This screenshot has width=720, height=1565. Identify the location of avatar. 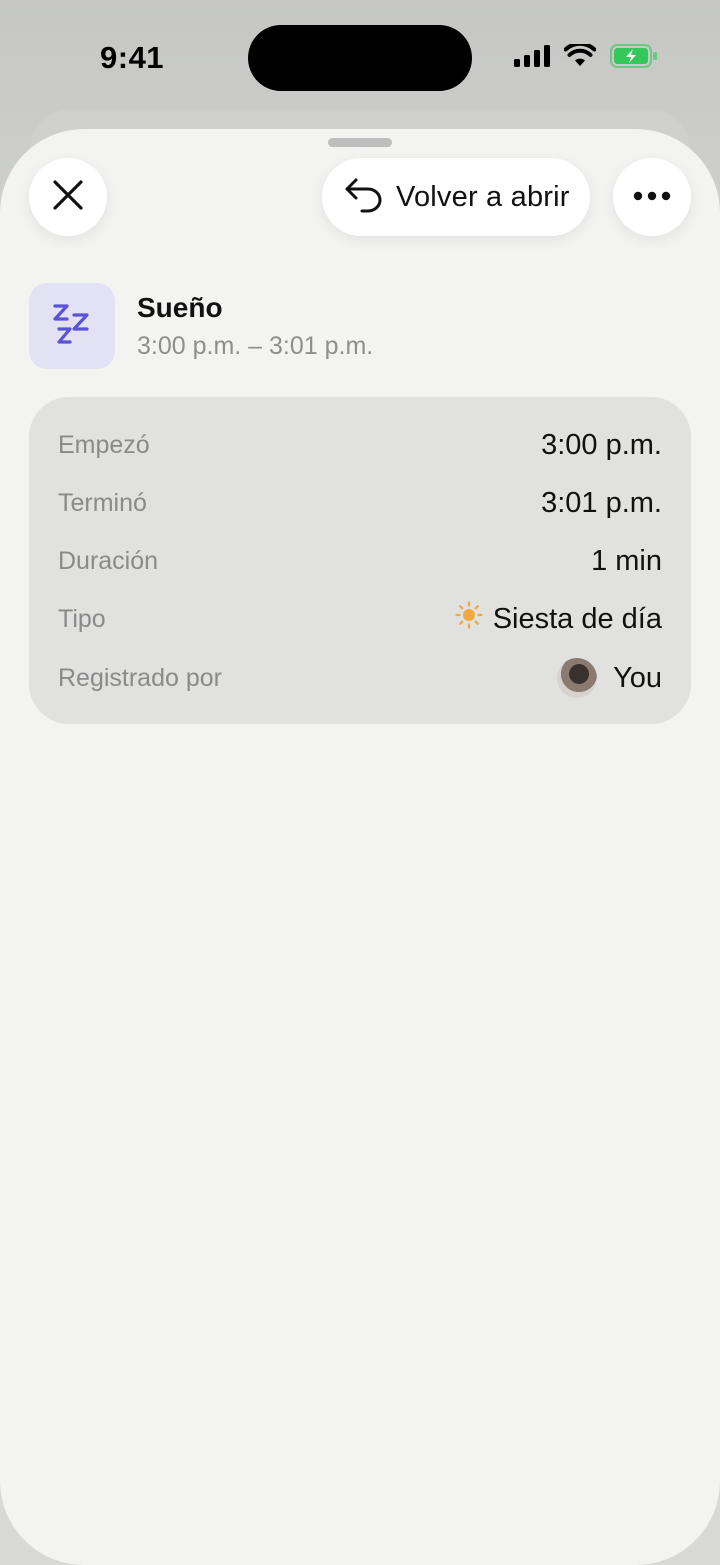
(577, 678).